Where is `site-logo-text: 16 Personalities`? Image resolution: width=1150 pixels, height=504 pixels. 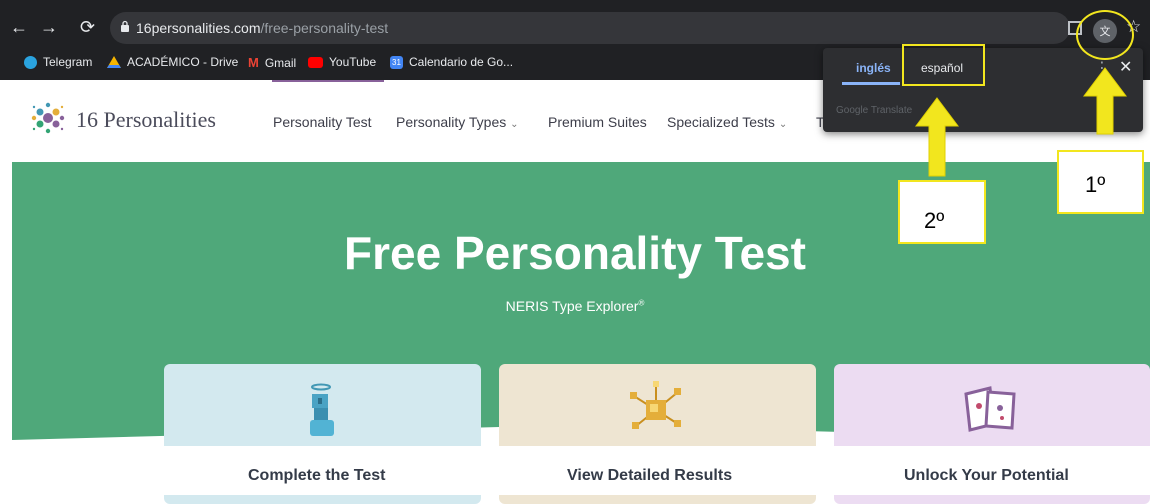 site-logo-text: 16 Personalities is located at coordinates (146, 120).